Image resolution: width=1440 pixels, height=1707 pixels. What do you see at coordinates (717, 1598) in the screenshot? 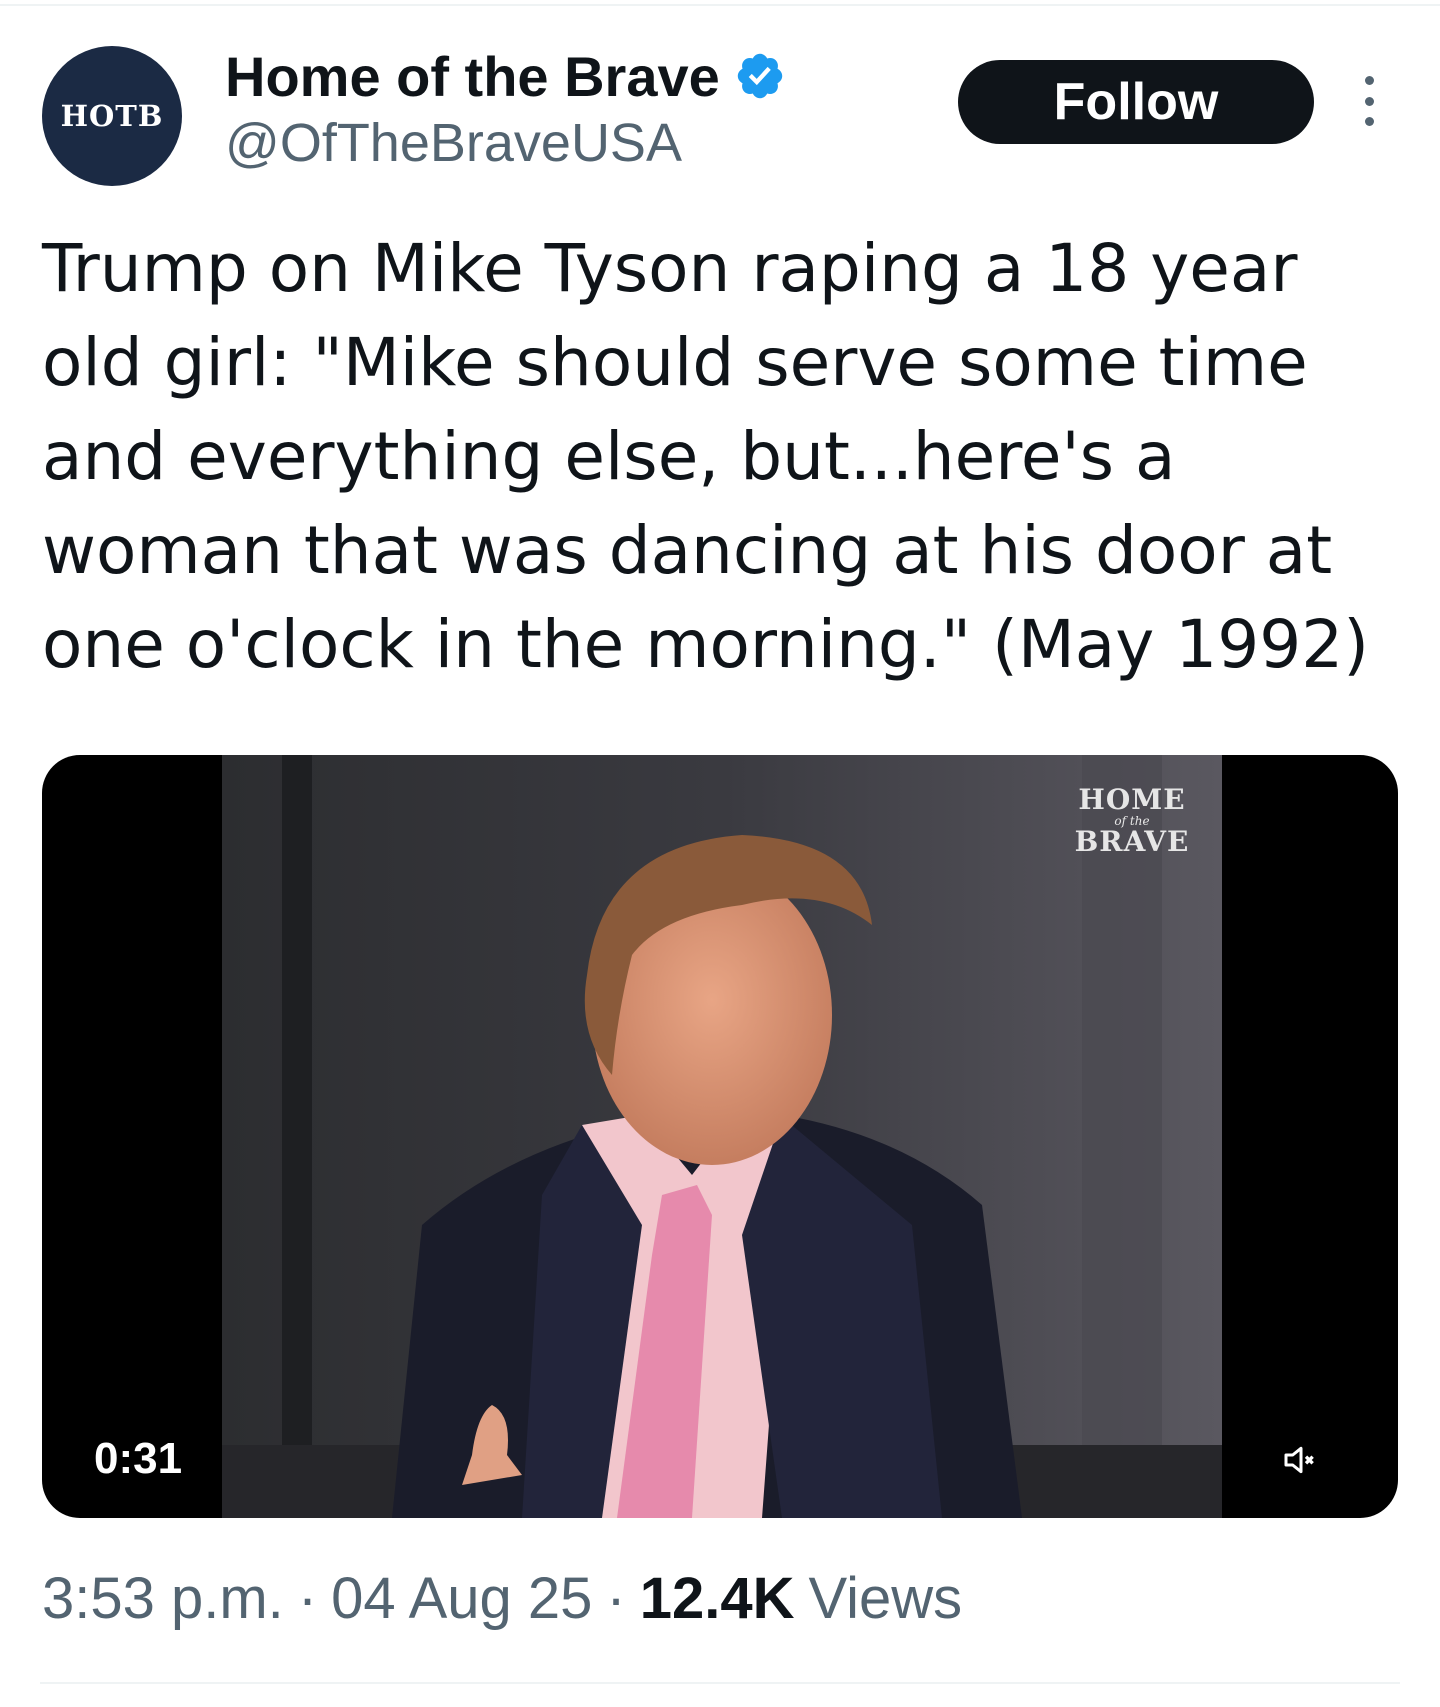
I see `views-count: 12.4K` at bounding box center [717, 1598].